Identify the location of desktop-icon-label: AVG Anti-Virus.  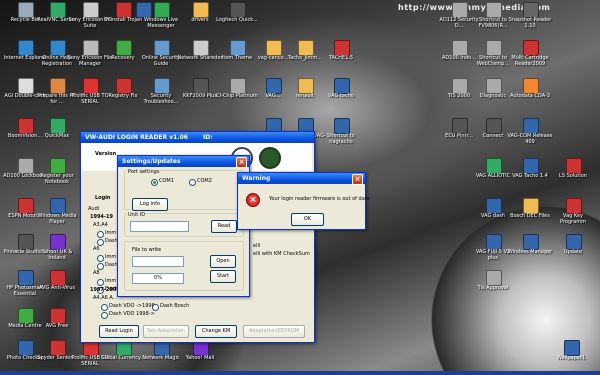
(57, 288).